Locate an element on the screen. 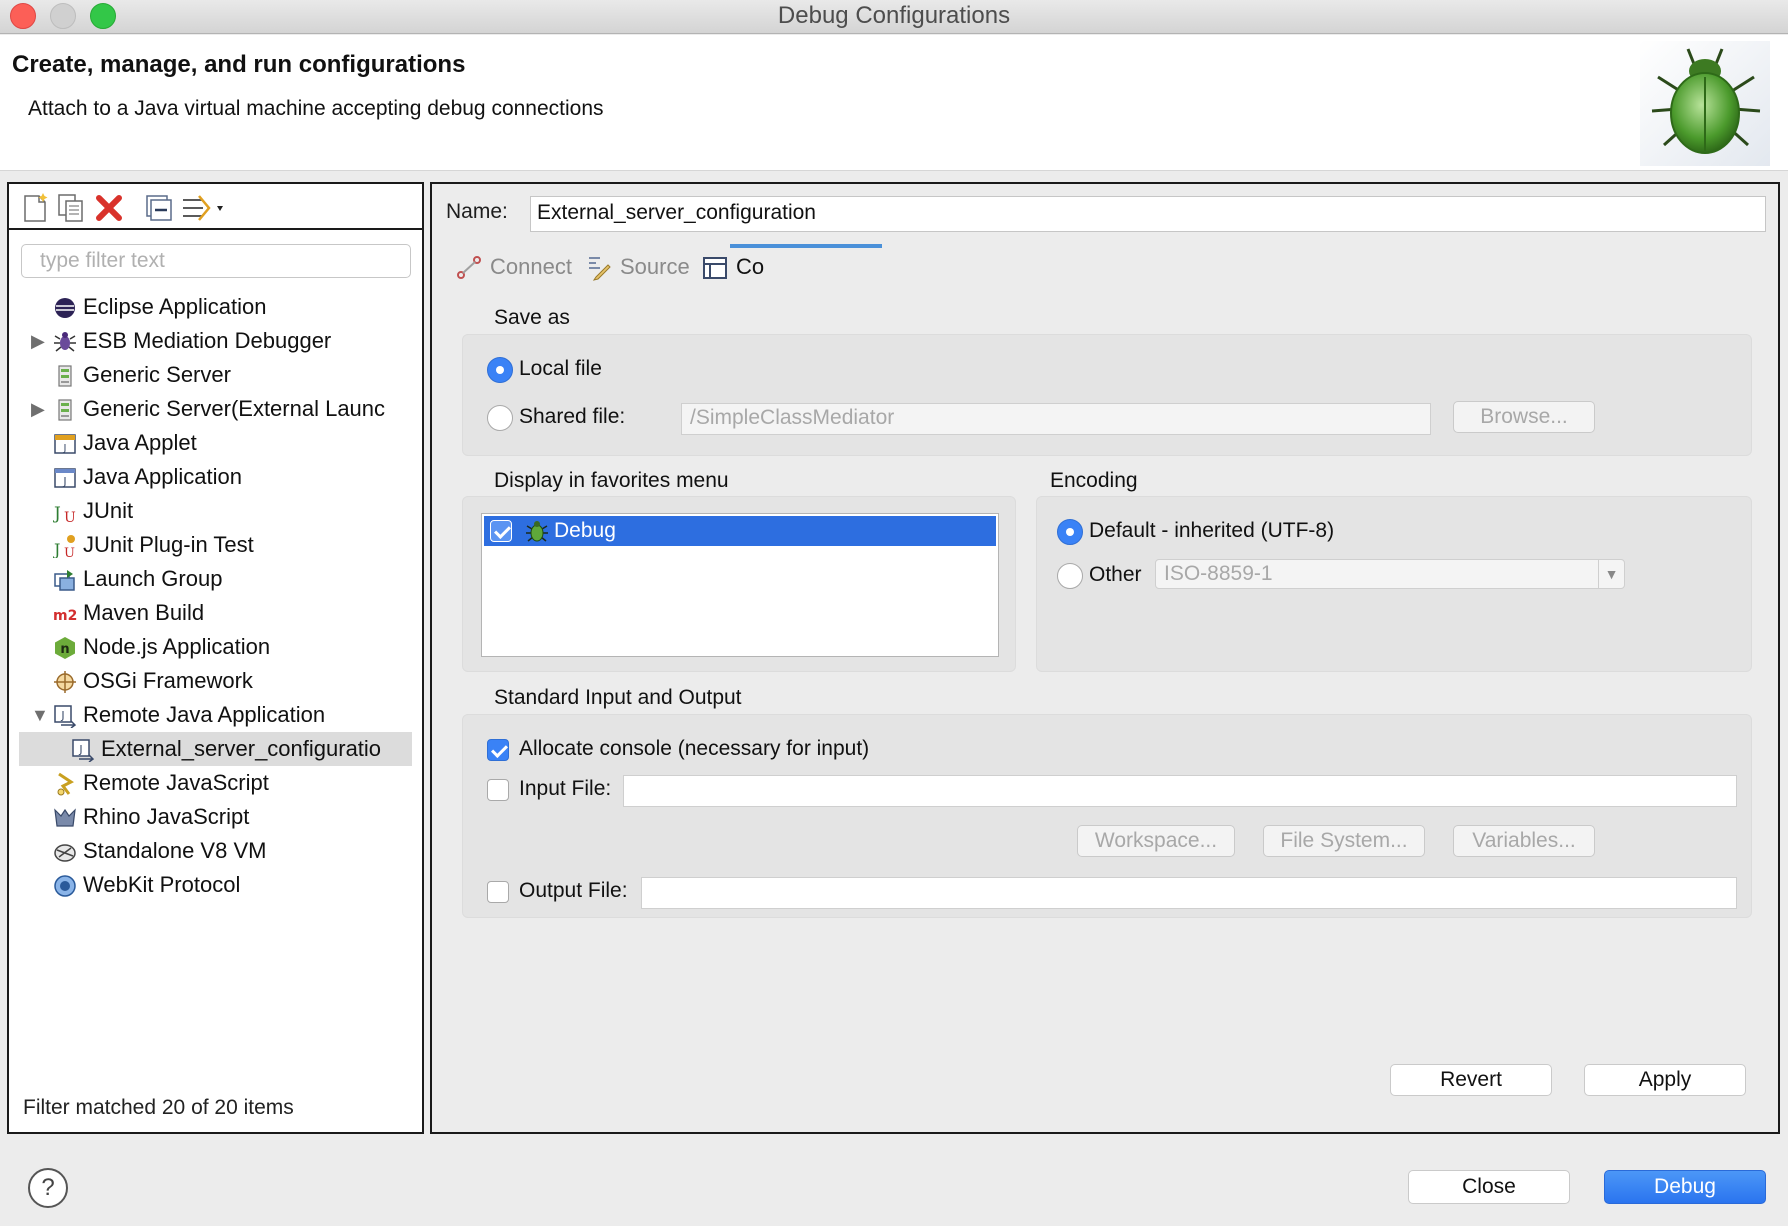  name-label: Name: is located at coordinates (477, 211).